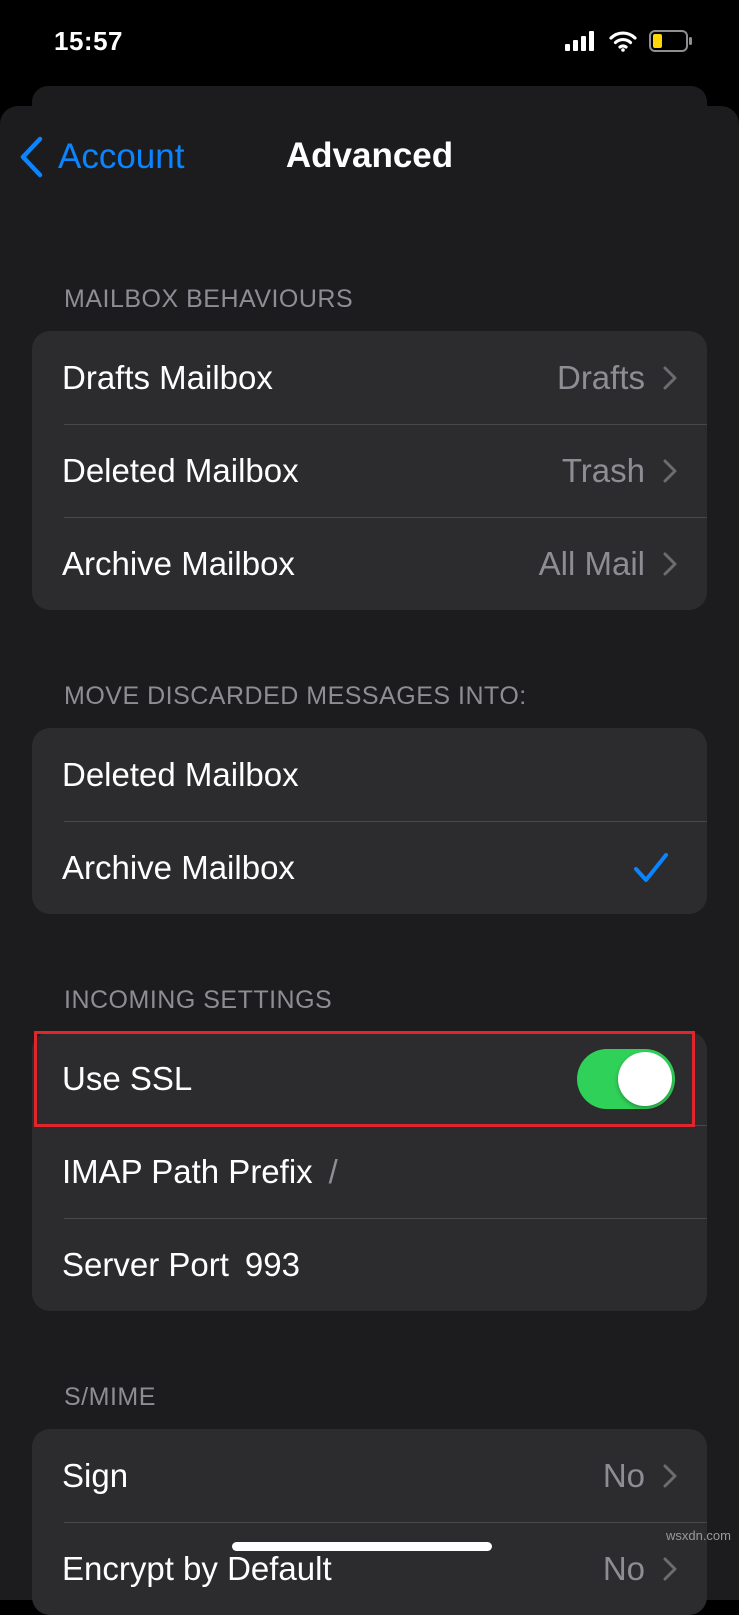  Describe the element at coordinates (197, 1568) in the screenshot. I see `row-label: Encrypt by Default` at that location.